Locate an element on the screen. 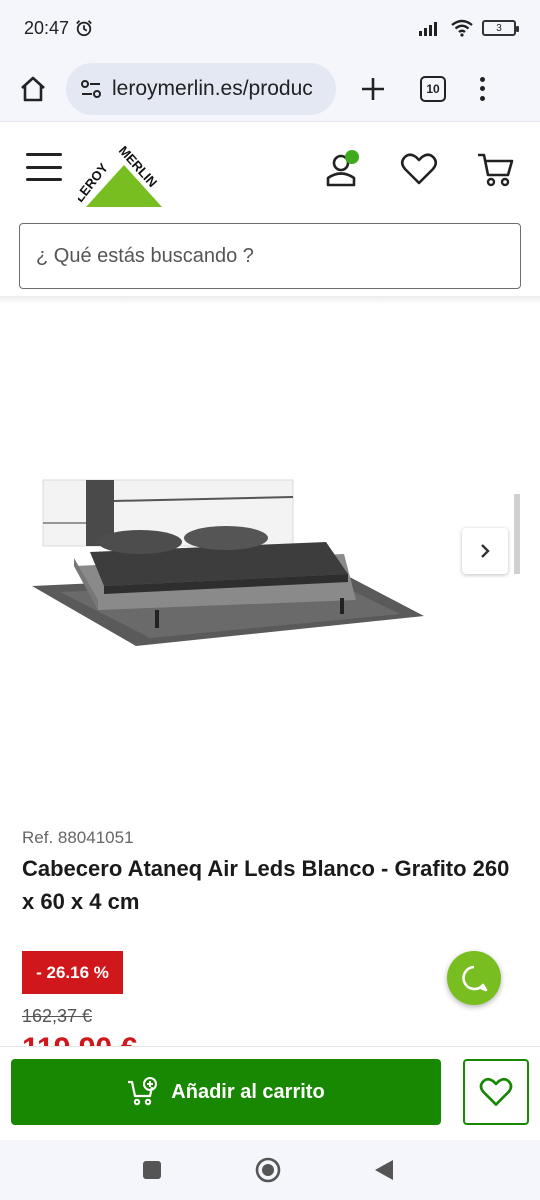 Image resolution: width=540 pixels, height=1200 pixels. old-price: 162,37 € is located at coordinates (57, 1016).